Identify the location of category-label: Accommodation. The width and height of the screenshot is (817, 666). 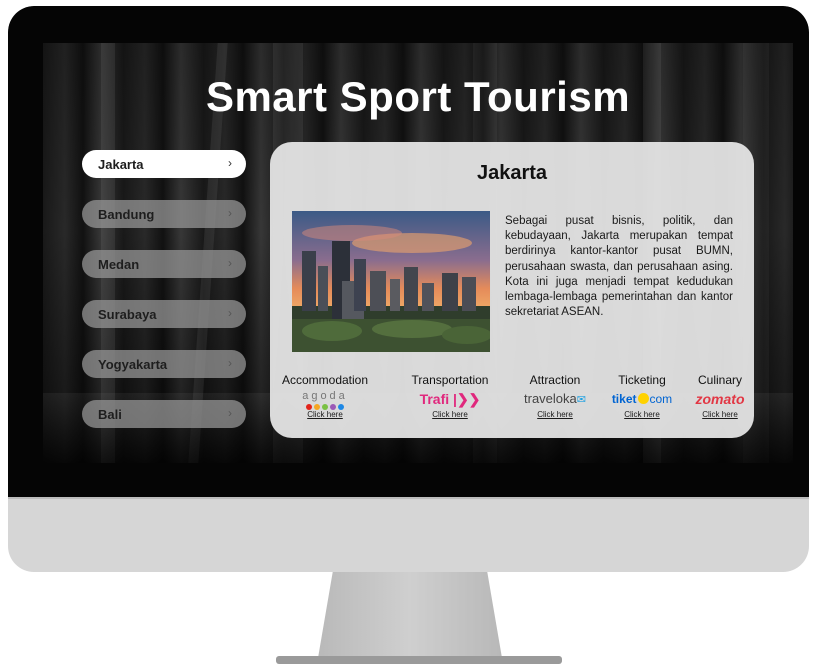
(325, 380).